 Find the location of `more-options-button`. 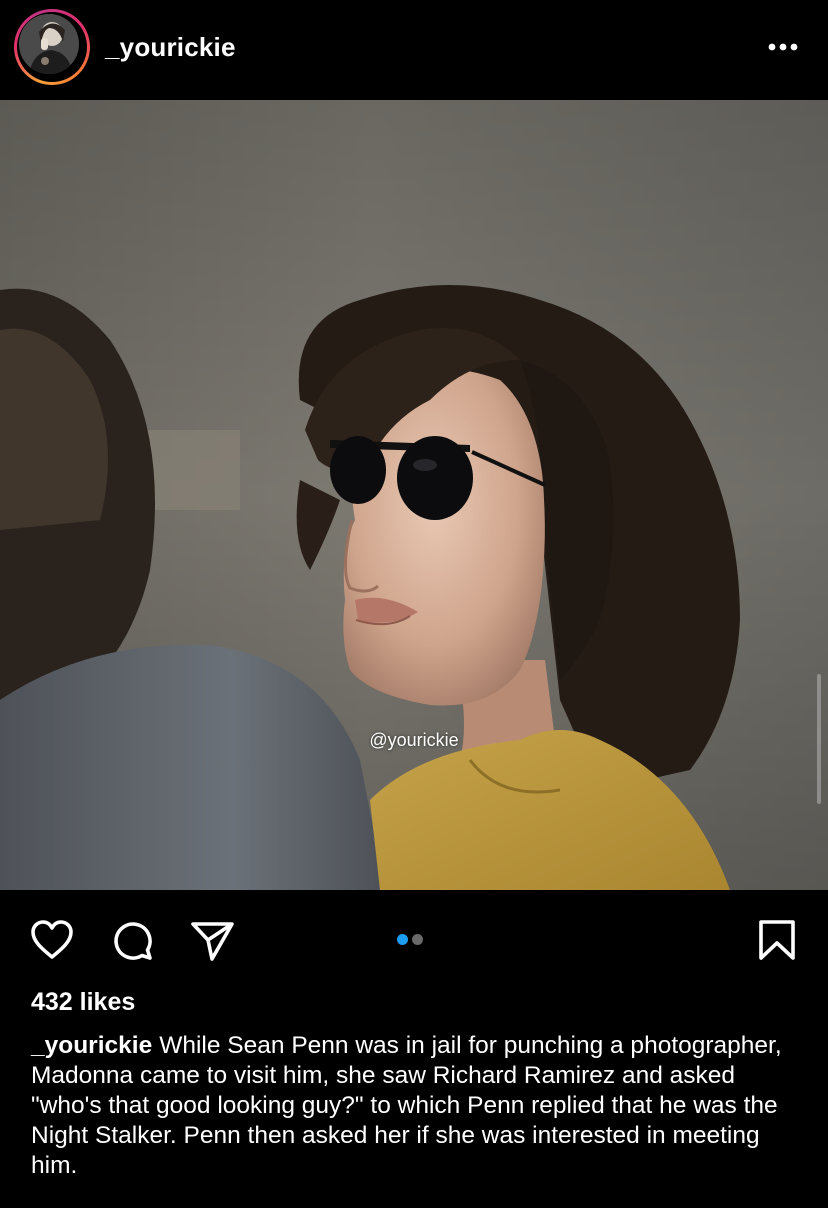

more-options-button is located at coordinates (783, 47).